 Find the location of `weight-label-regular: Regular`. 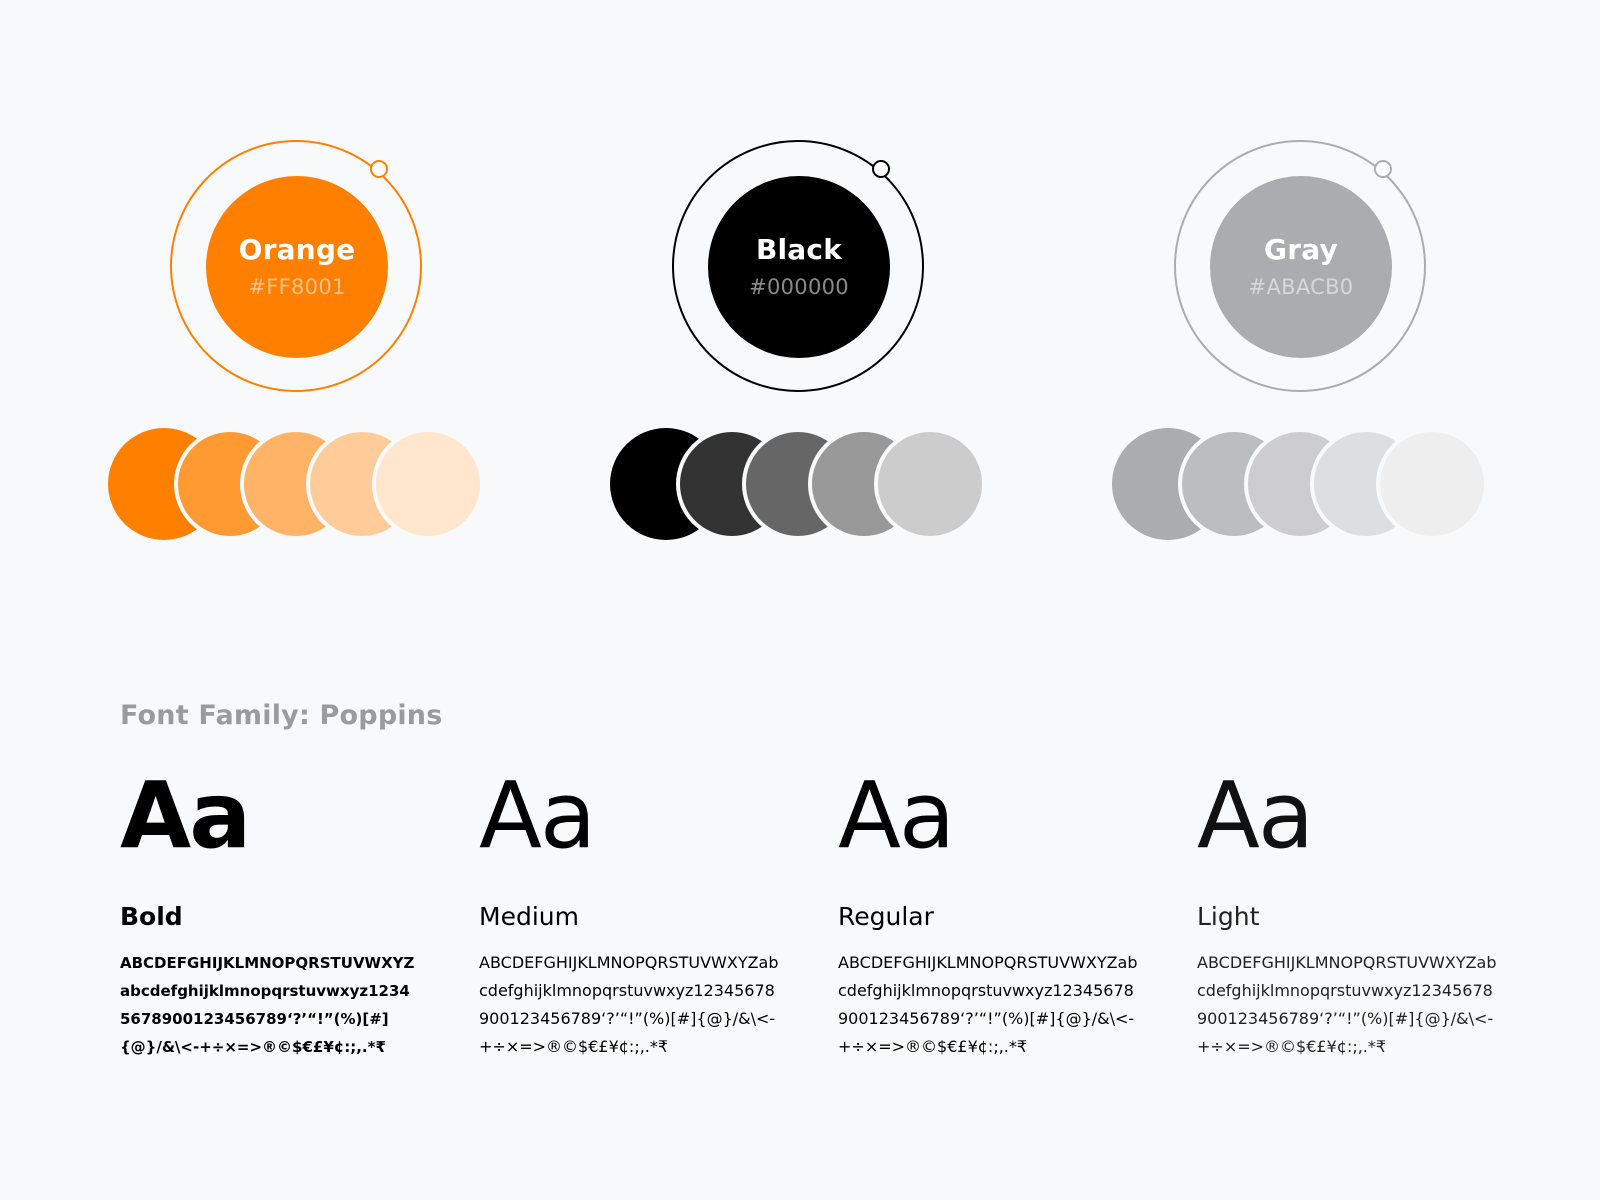

weight-label-regular: Regular is located at coordinates (886, 916).